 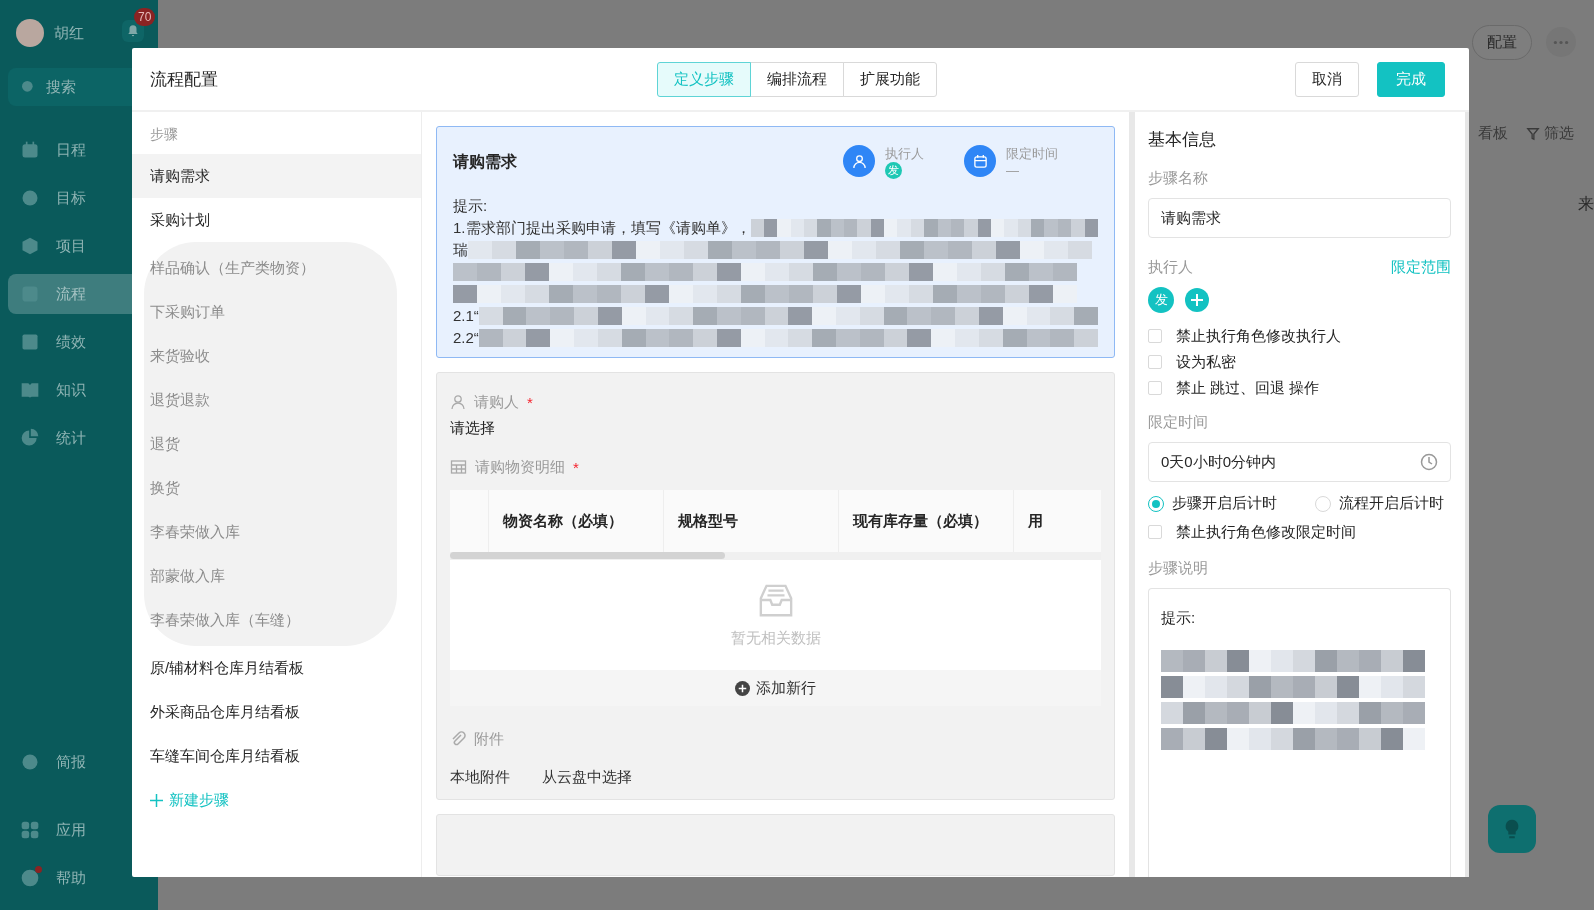 What do you see at coordinates (270, 532) in the screenshot?
I see `step-item: 李春荣做入库` at bounding box center [270, 532].